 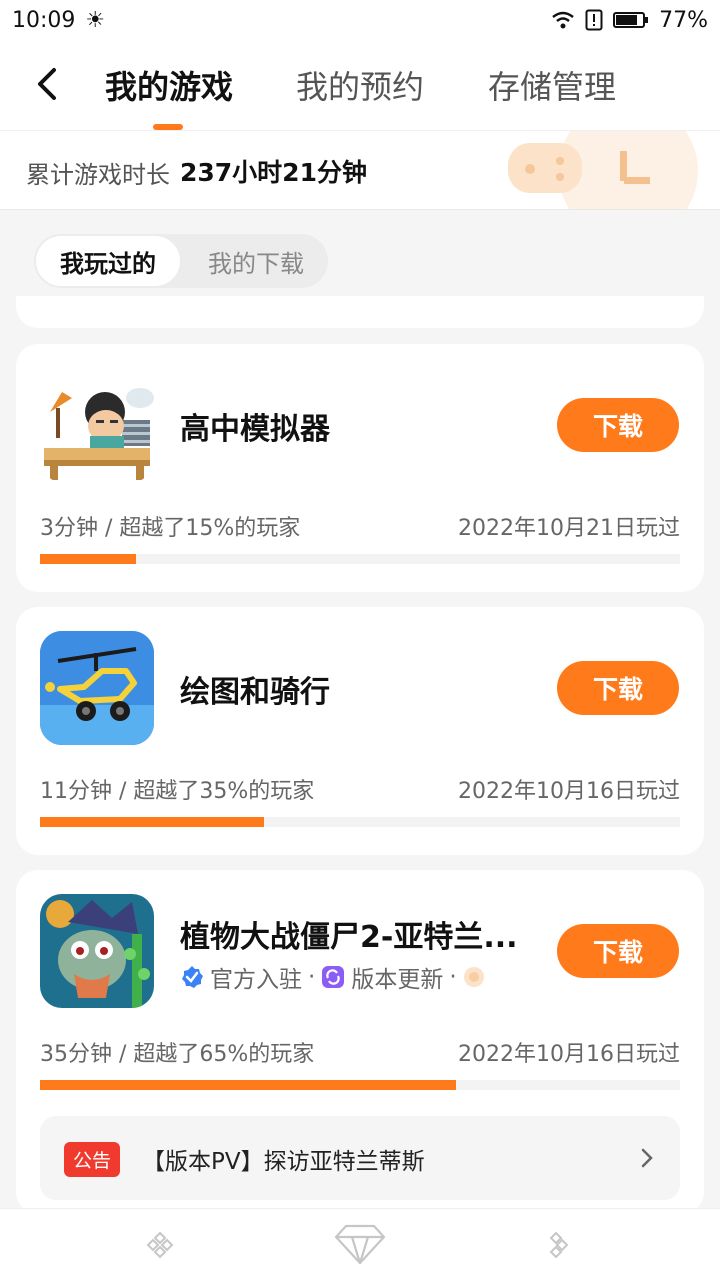 I want to click on filter-my-downloads: 我的下载, so click(x=256, y=261).